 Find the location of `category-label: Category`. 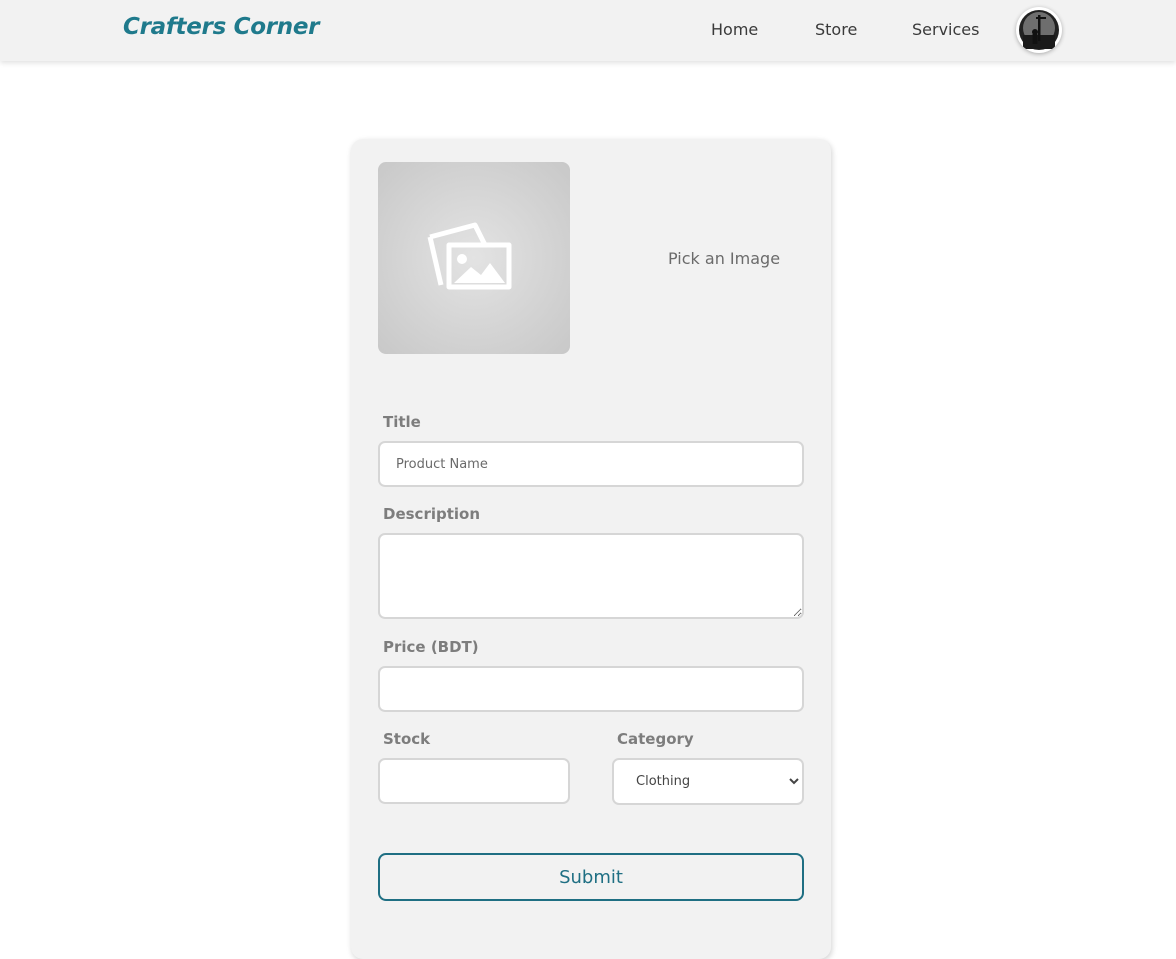

category-label: Category is located at coordinates (655, 739).